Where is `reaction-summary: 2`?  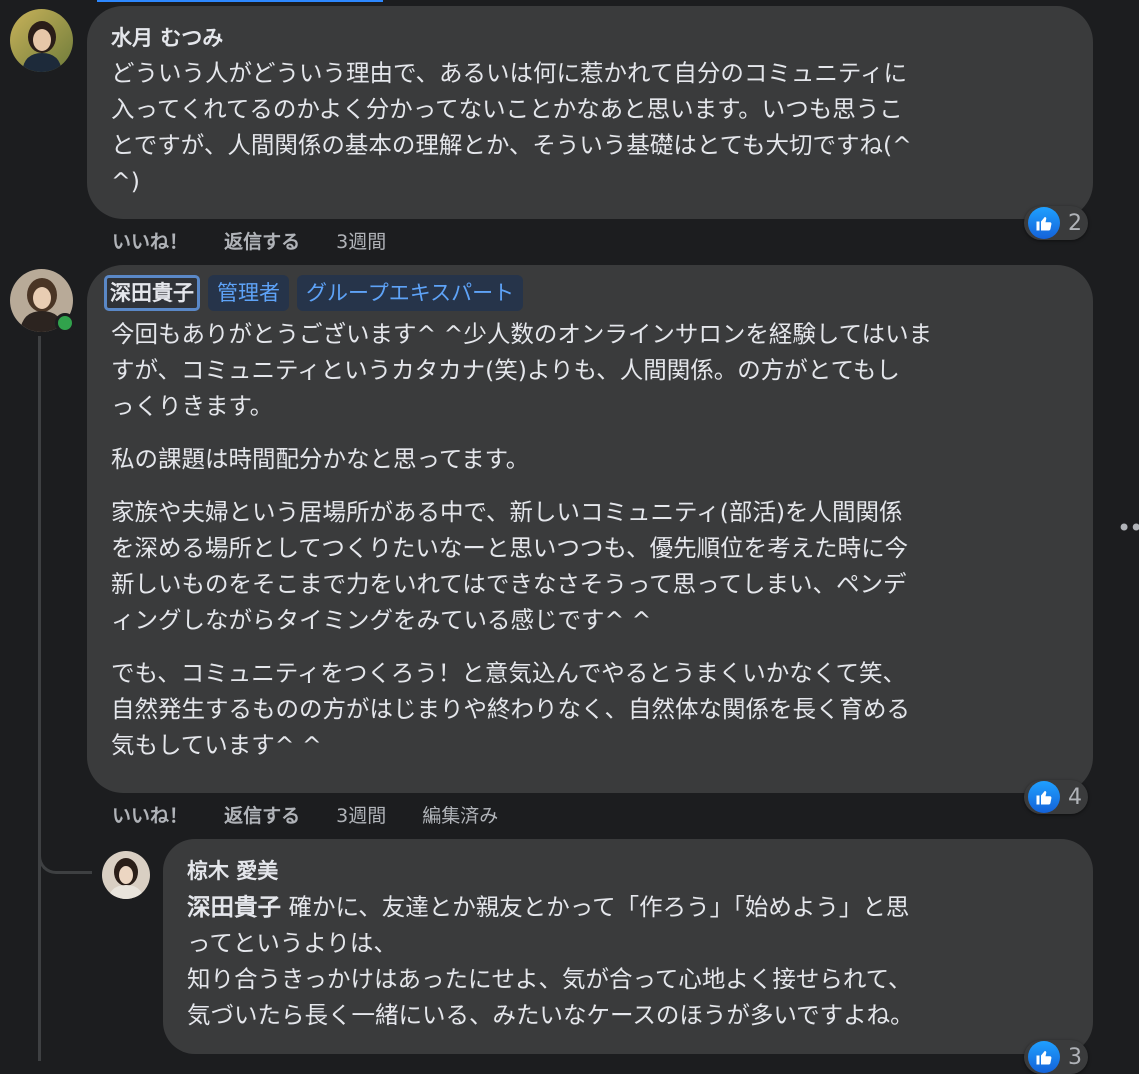
reaction-summary: 2 is located at coordinates (1056, 223).